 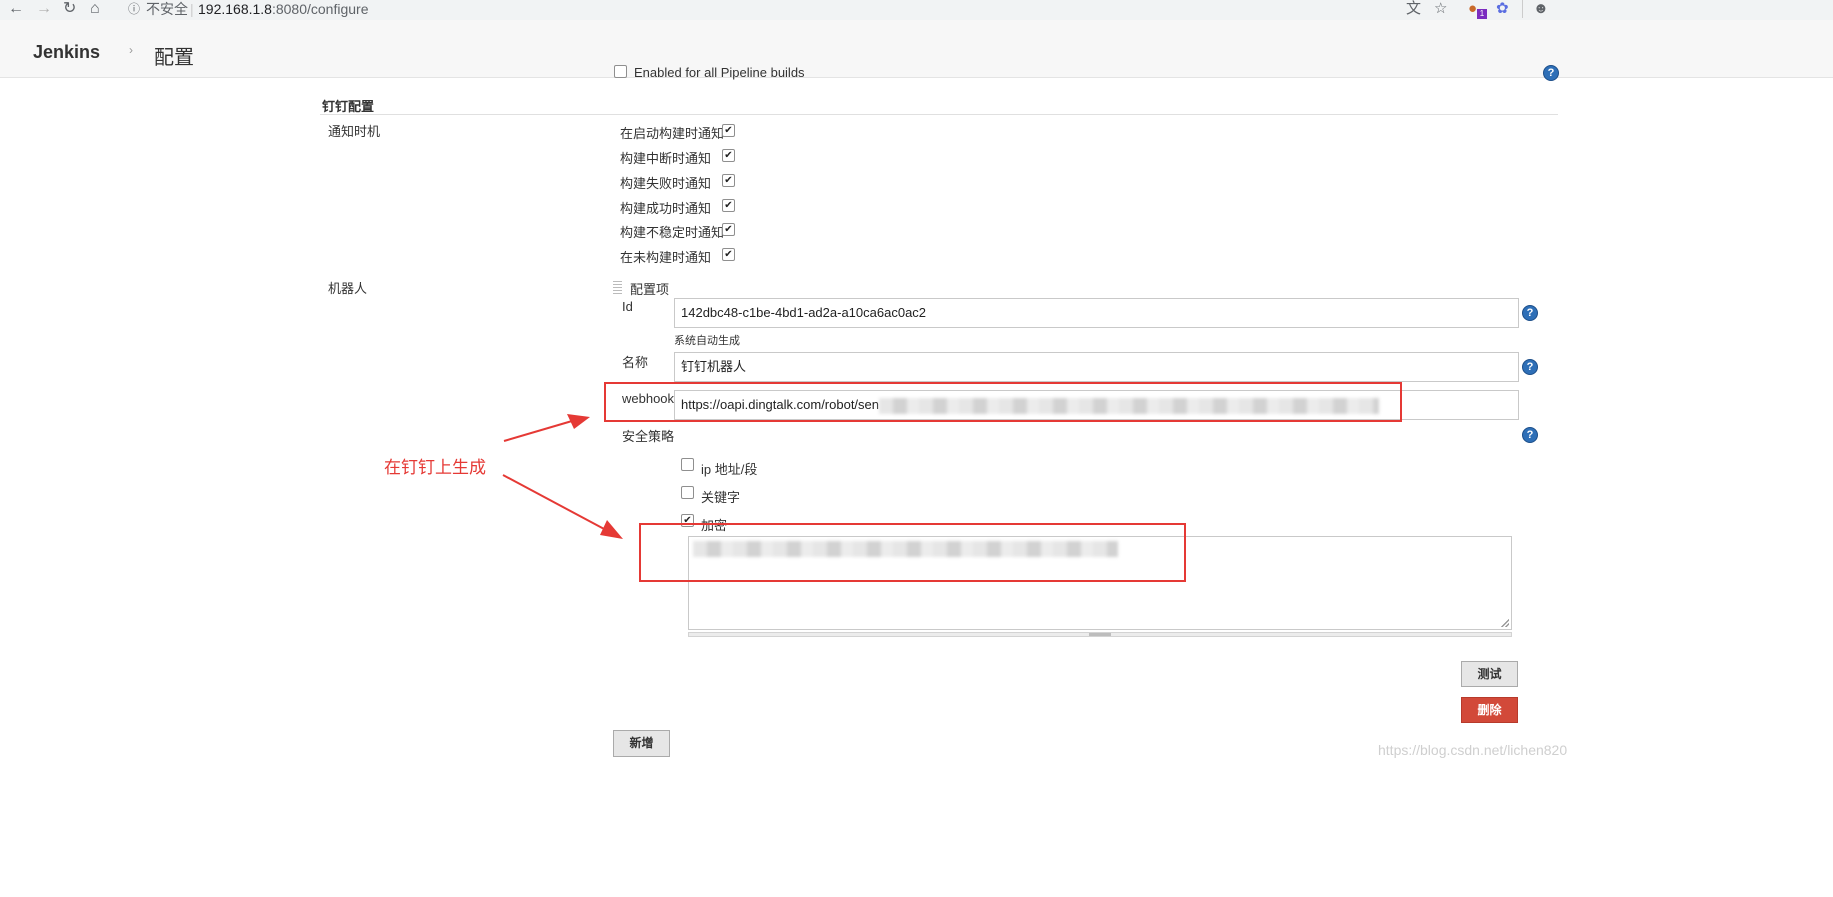 I want to click on extension-icon: ●, so click(x=1472, y=10).